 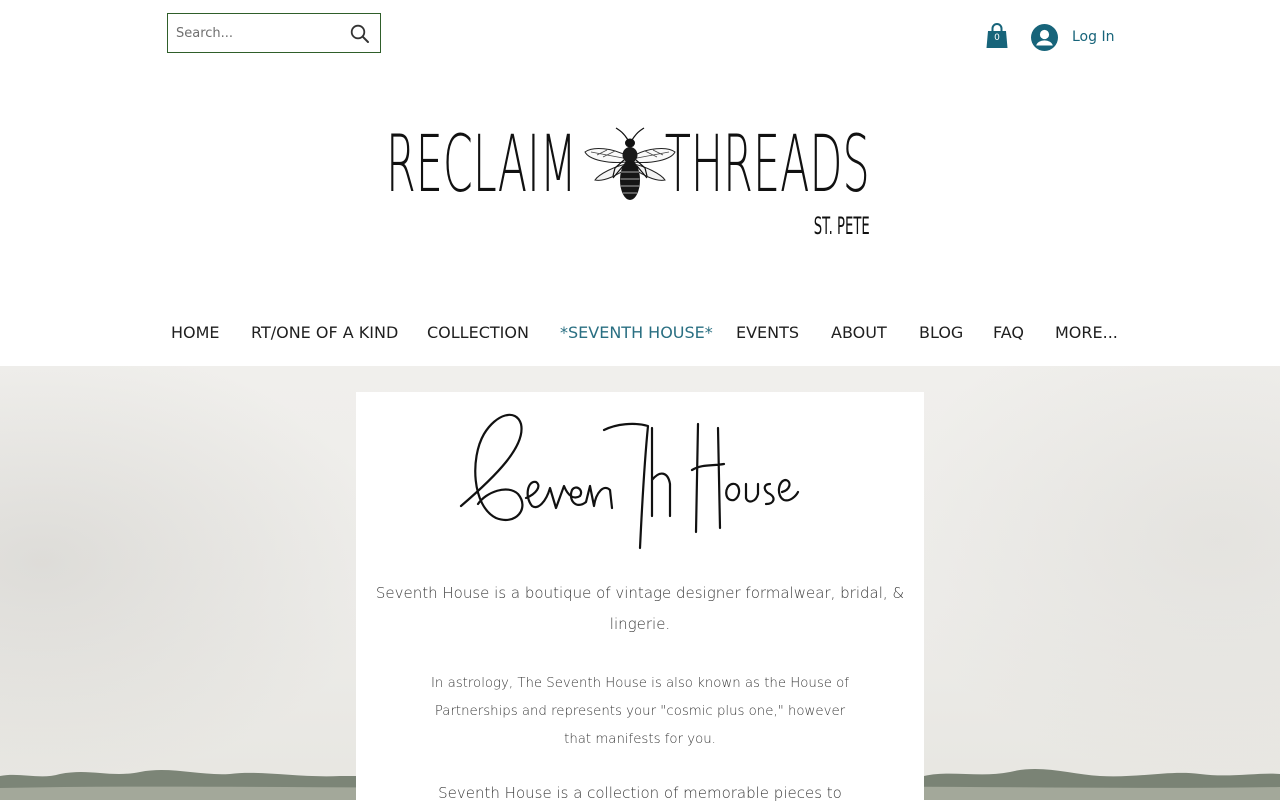 What do you see at coordinates (481, 165) in the screenshot?
I see `logo-word-reclaim: RECLAIM` at bounding box center [481, 165].